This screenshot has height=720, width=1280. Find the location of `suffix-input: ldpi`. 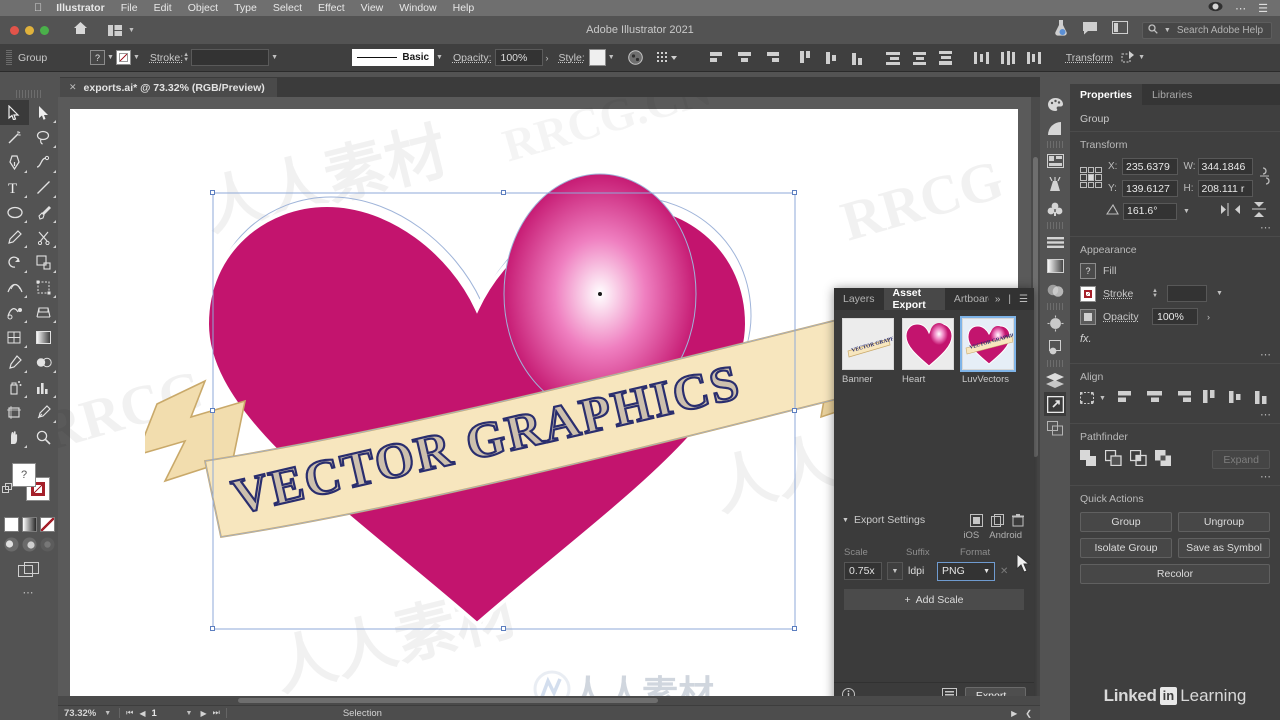

suffix-input: ldpi is located at coordinates (920, 571).